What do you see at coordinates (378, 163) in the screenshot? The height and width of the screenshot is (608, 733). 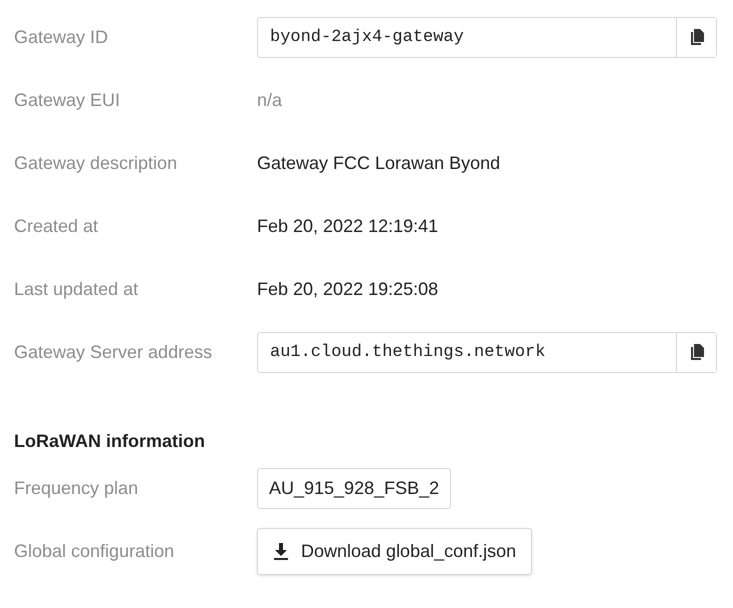 I see `field-value: Gateway FCC Lorawan Byond` at bounding box center [378, 163].